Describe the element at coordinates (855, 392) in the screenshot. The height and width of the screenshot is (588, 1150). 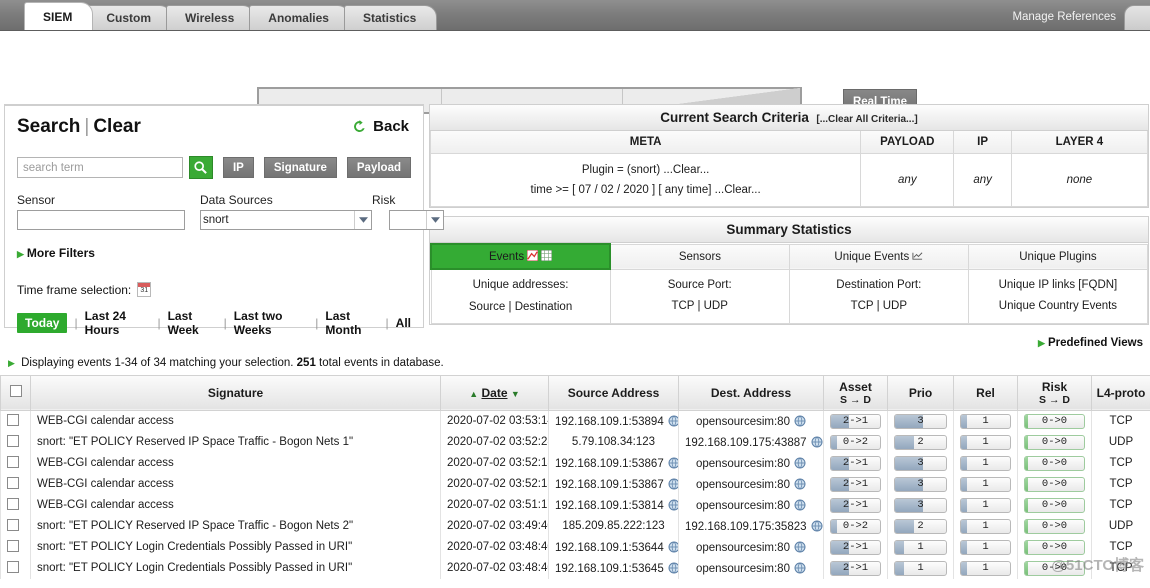
I see `header-asset: Asset S → D` at that location.